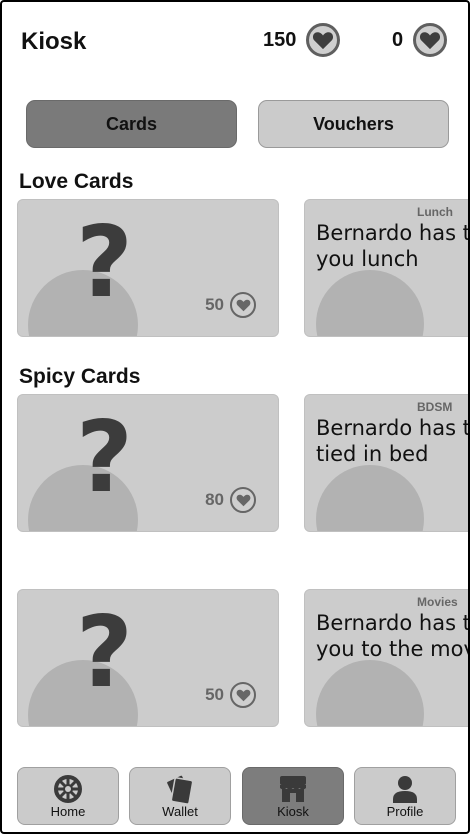  I want to click on card-category: Movies, so click(437, 602).